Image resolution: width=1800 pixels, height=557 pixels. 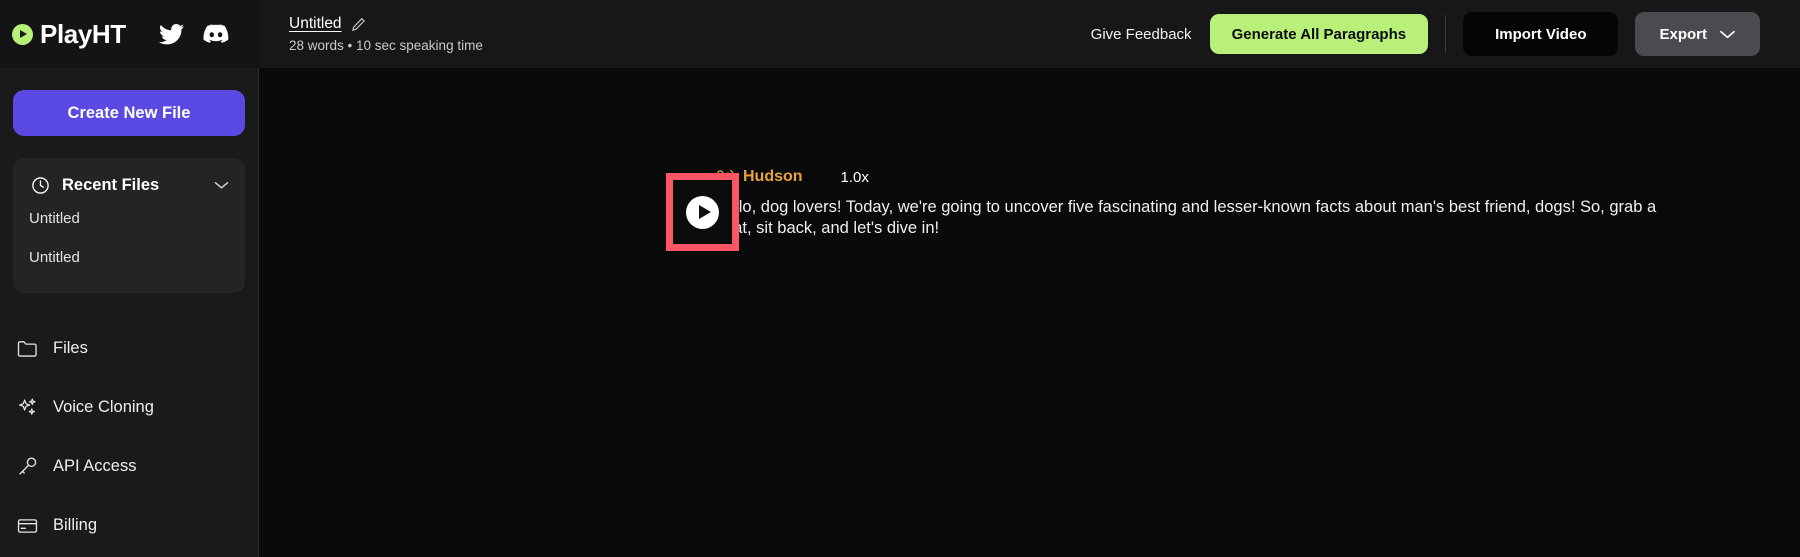 I want to click on brand-name: PlayHT, so click(x=83, y=33).